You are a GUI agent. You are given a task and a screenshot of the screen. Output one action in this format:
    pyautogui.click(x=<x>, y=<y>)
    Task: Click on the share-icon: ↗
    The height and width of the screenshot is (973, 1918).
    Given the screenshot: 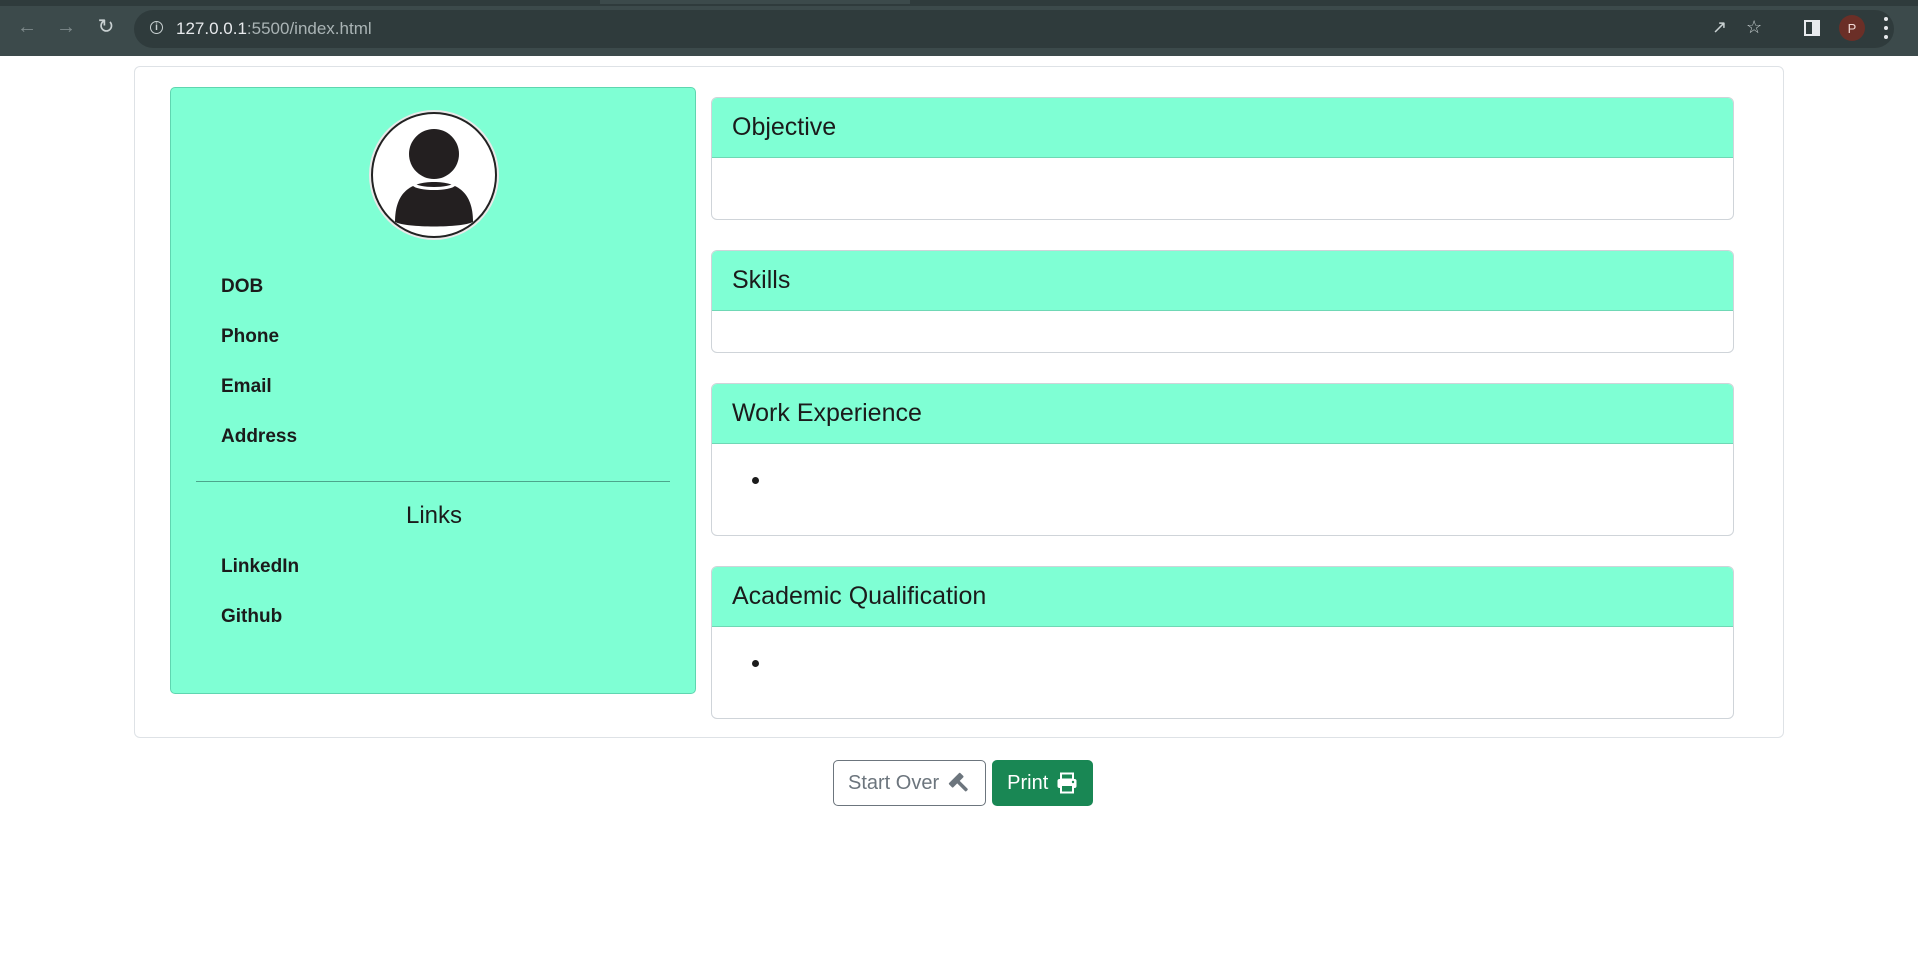 What is the action you would take?
    pyautogui.click(x=1719, y=27)
    